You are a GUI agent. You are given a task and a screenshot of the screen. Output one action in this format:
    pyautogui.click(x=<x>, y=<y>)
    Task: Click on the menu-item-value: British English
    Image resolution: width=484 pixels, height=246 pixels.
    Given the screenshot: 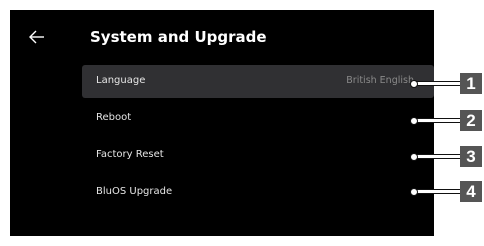 What is the action you would take?
    pyautogui.click(x=380, y=80)
    